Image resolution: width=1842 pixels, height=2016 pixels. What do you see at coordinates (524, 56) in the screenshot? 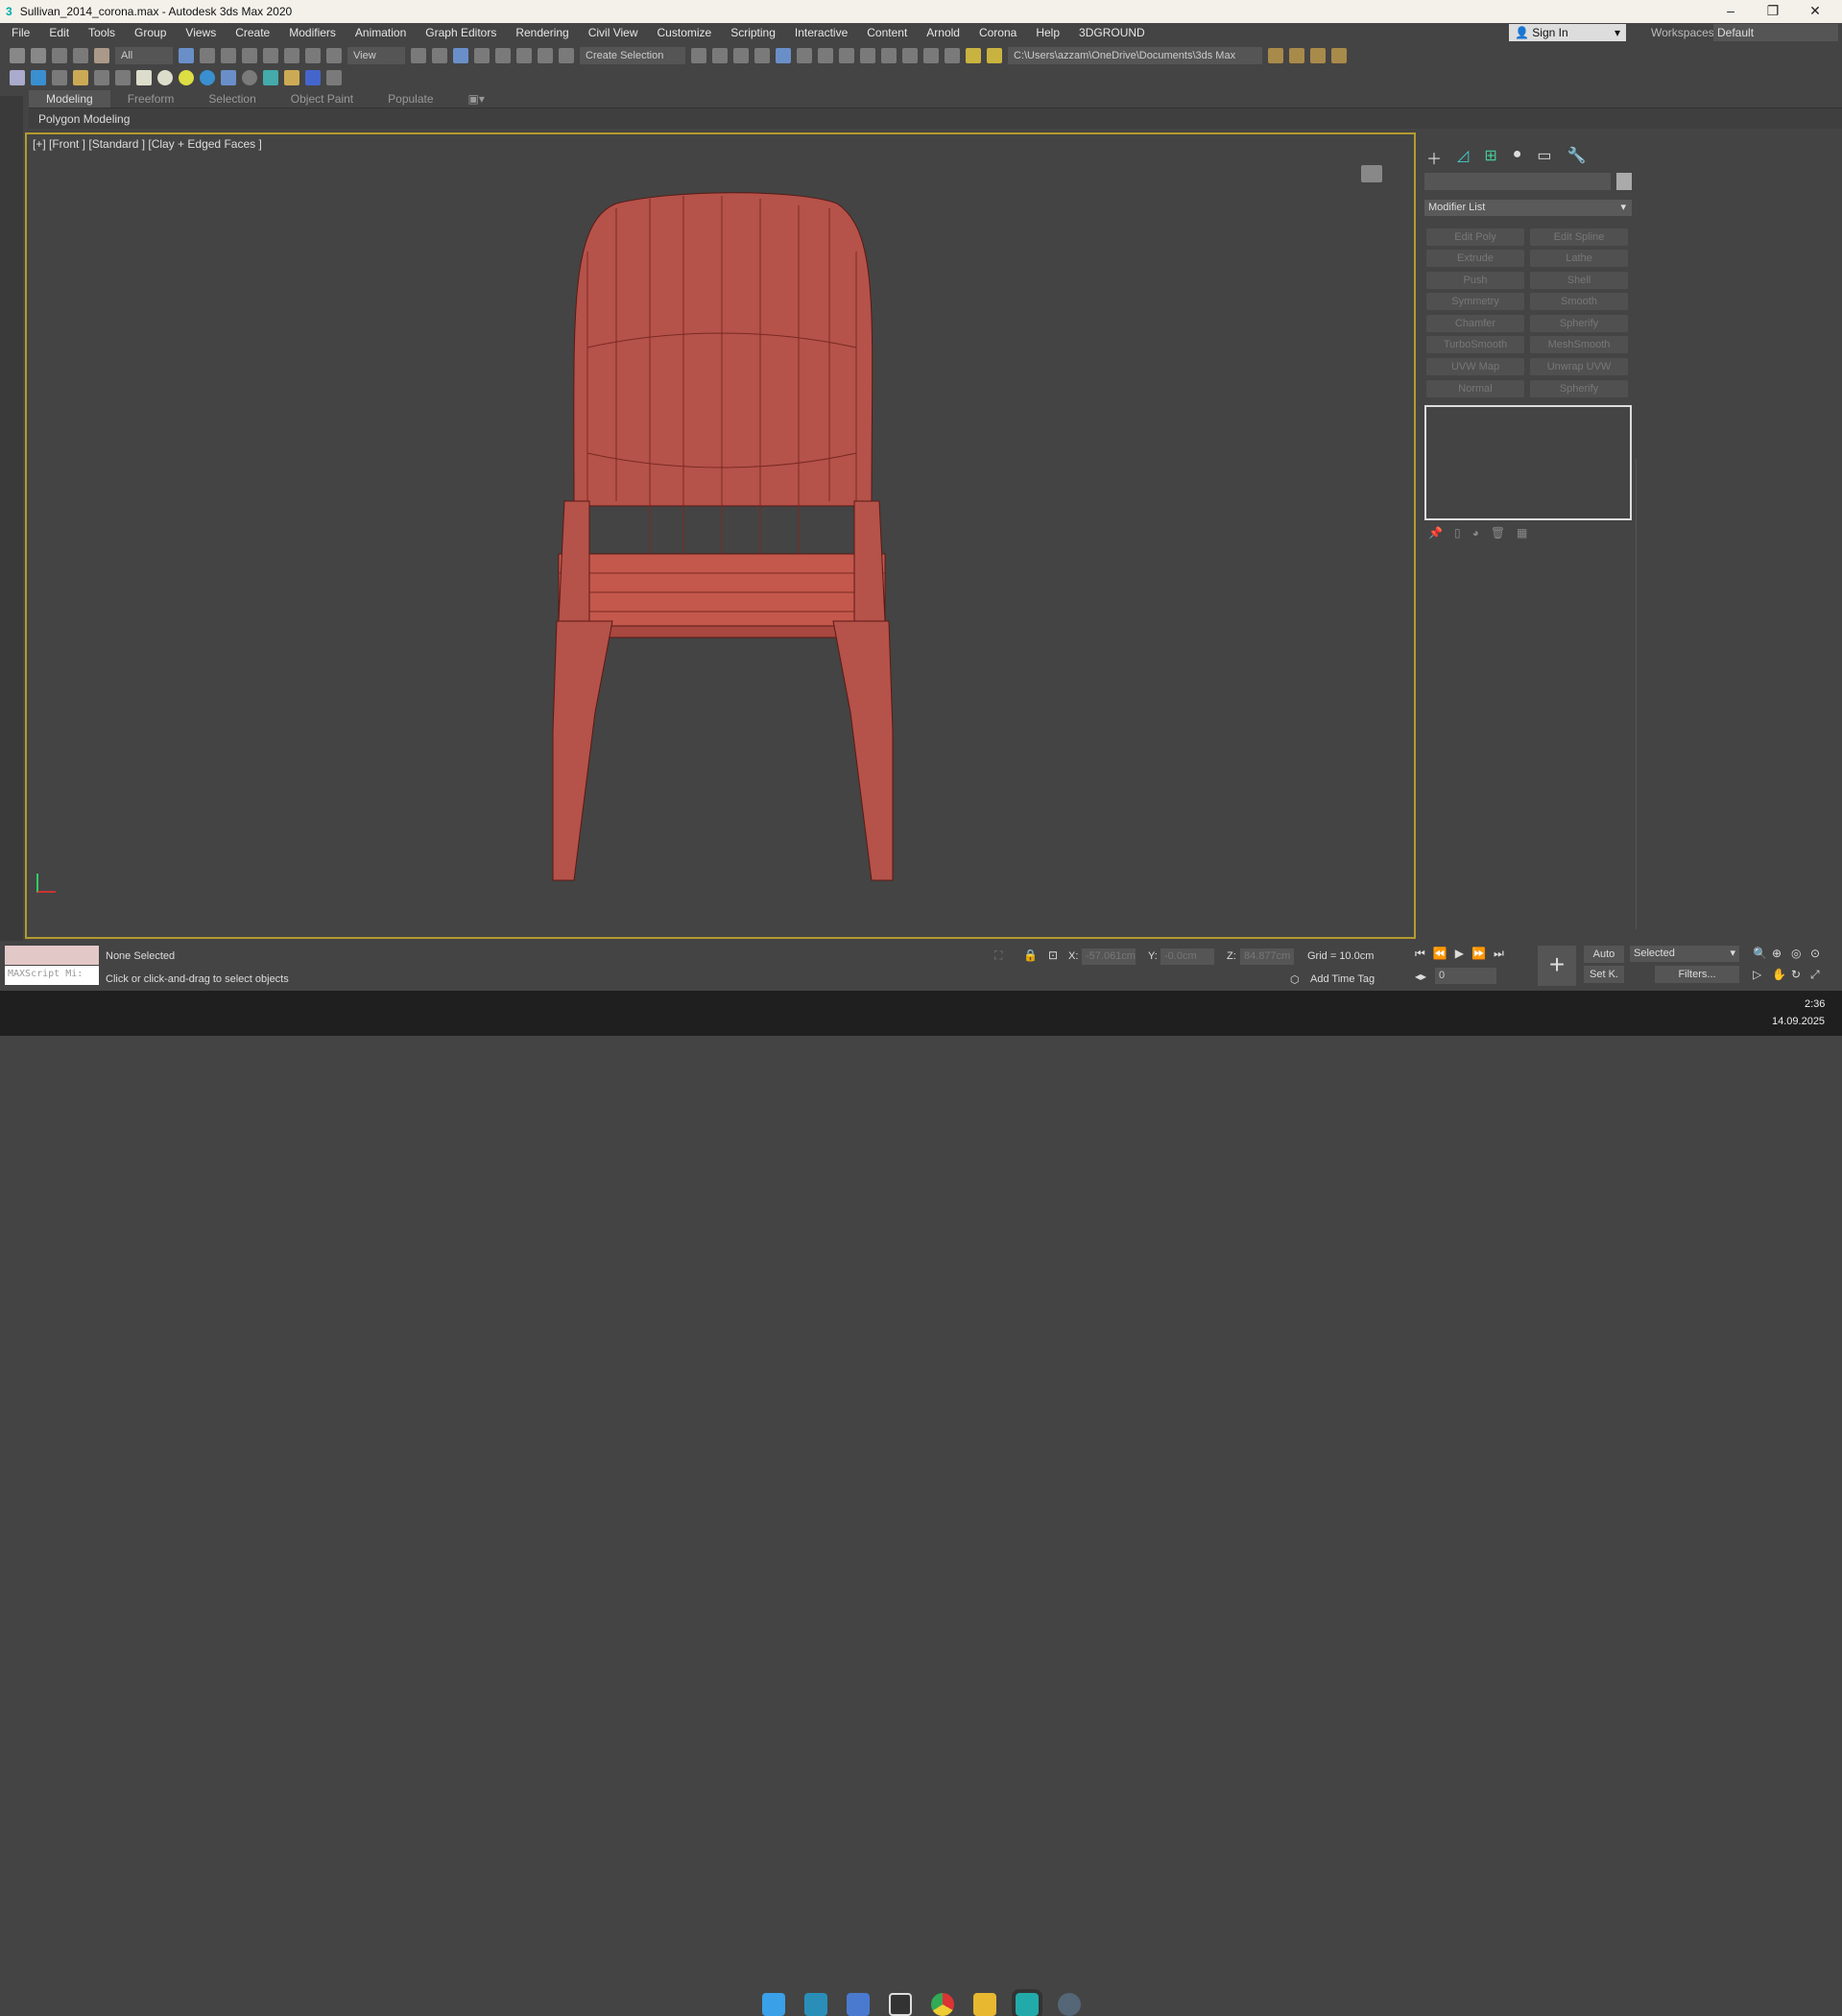
I see `percent-snap-icon` at bounding box center [524, 56].